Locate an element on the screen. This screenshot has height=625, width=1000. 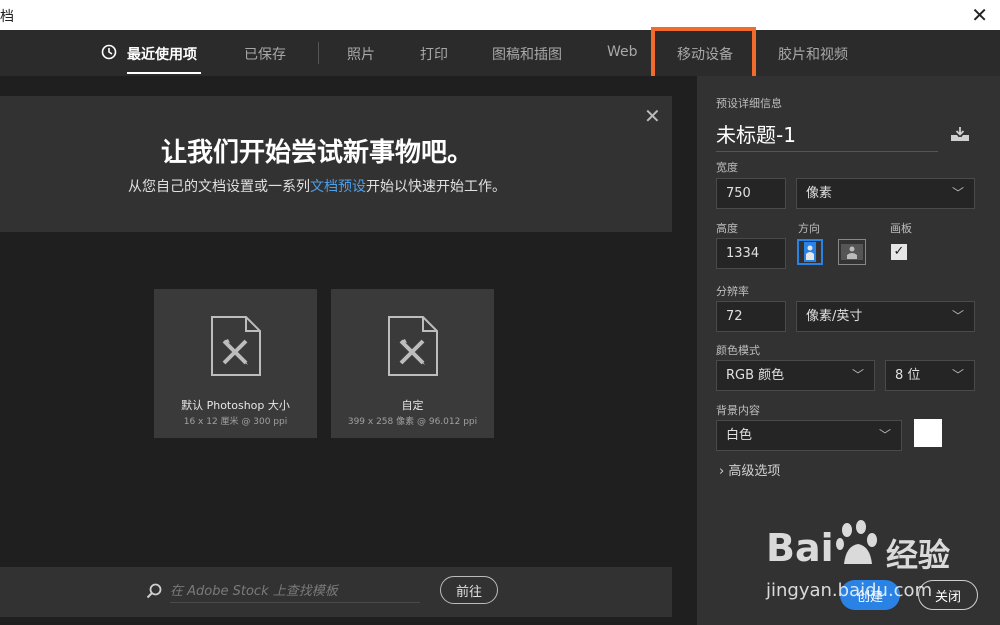
banner-subtitle: 从您自己的文档设置或一系列文档预设开始以快速开始工作。 is located at coordinates (317, 186).